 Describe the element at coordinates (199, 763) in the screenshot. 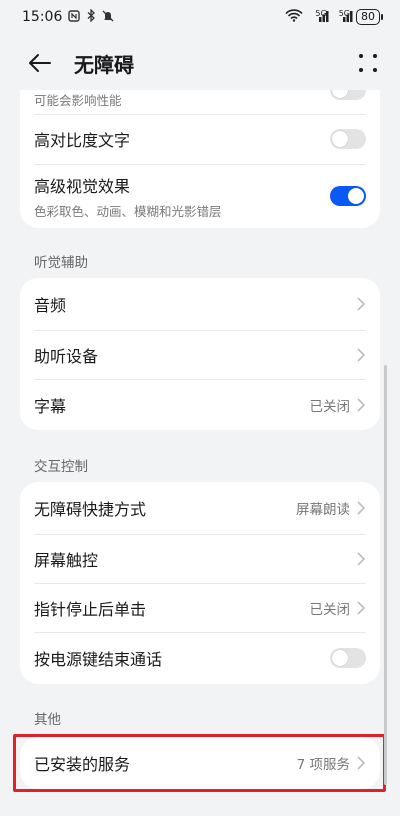

I see `highlight-box` at that location.